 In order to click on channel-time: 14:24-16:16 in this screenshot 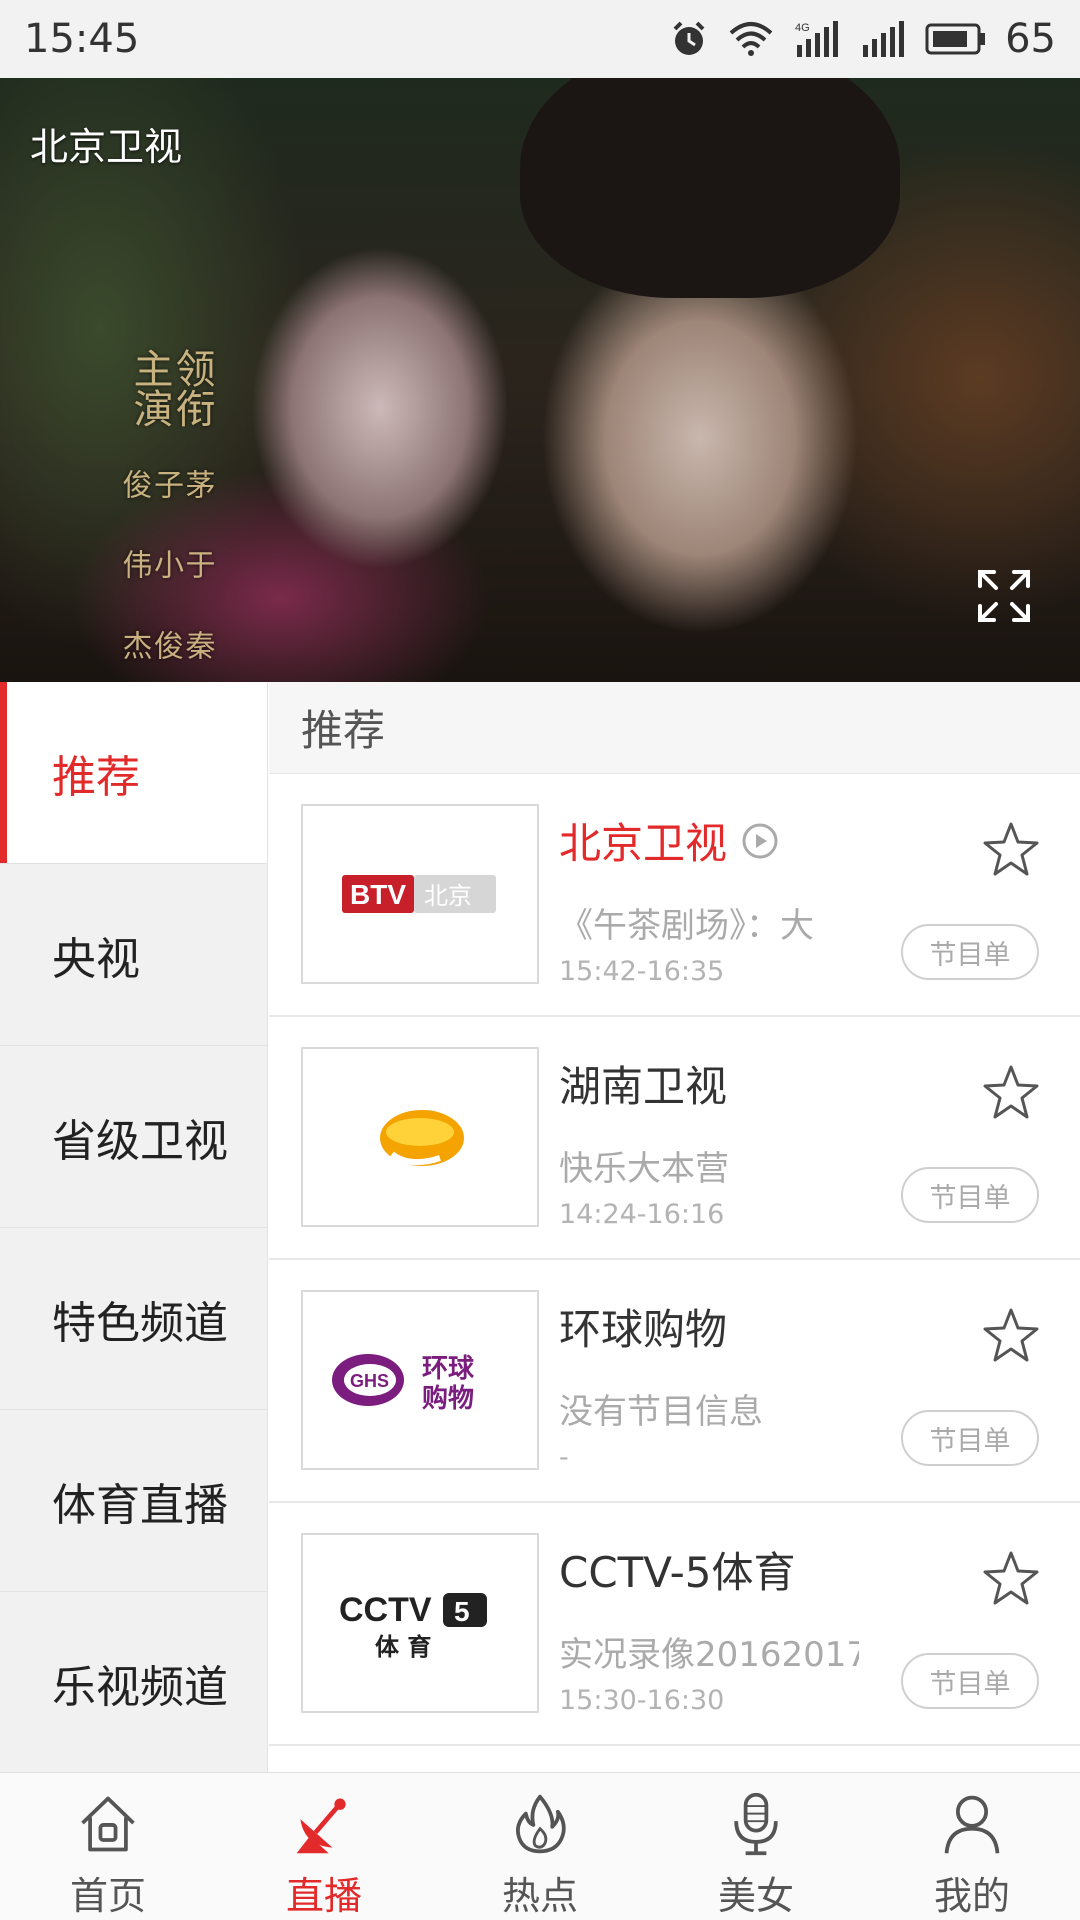, I will do `click(642, 1214)`.